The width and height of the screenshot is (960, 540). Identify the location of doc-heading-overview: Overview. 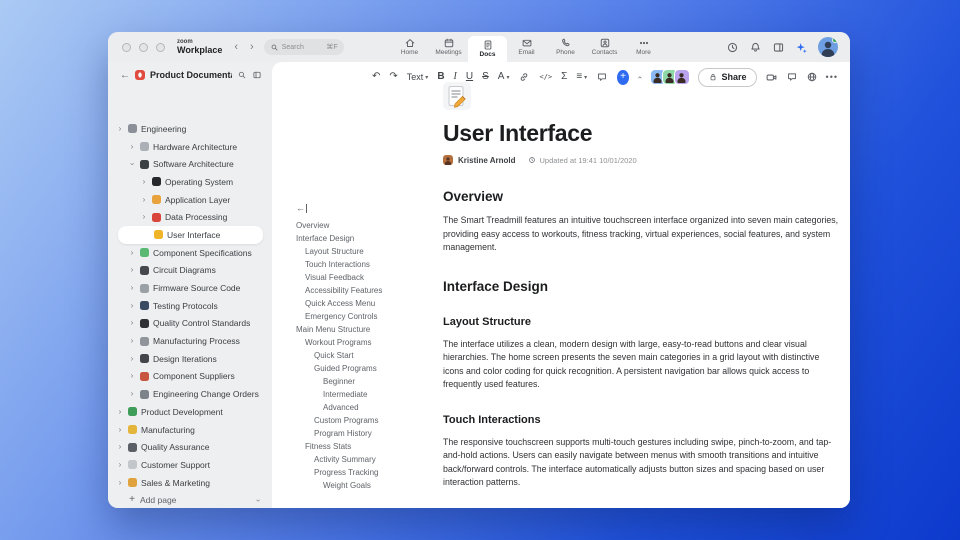
(641, 196).